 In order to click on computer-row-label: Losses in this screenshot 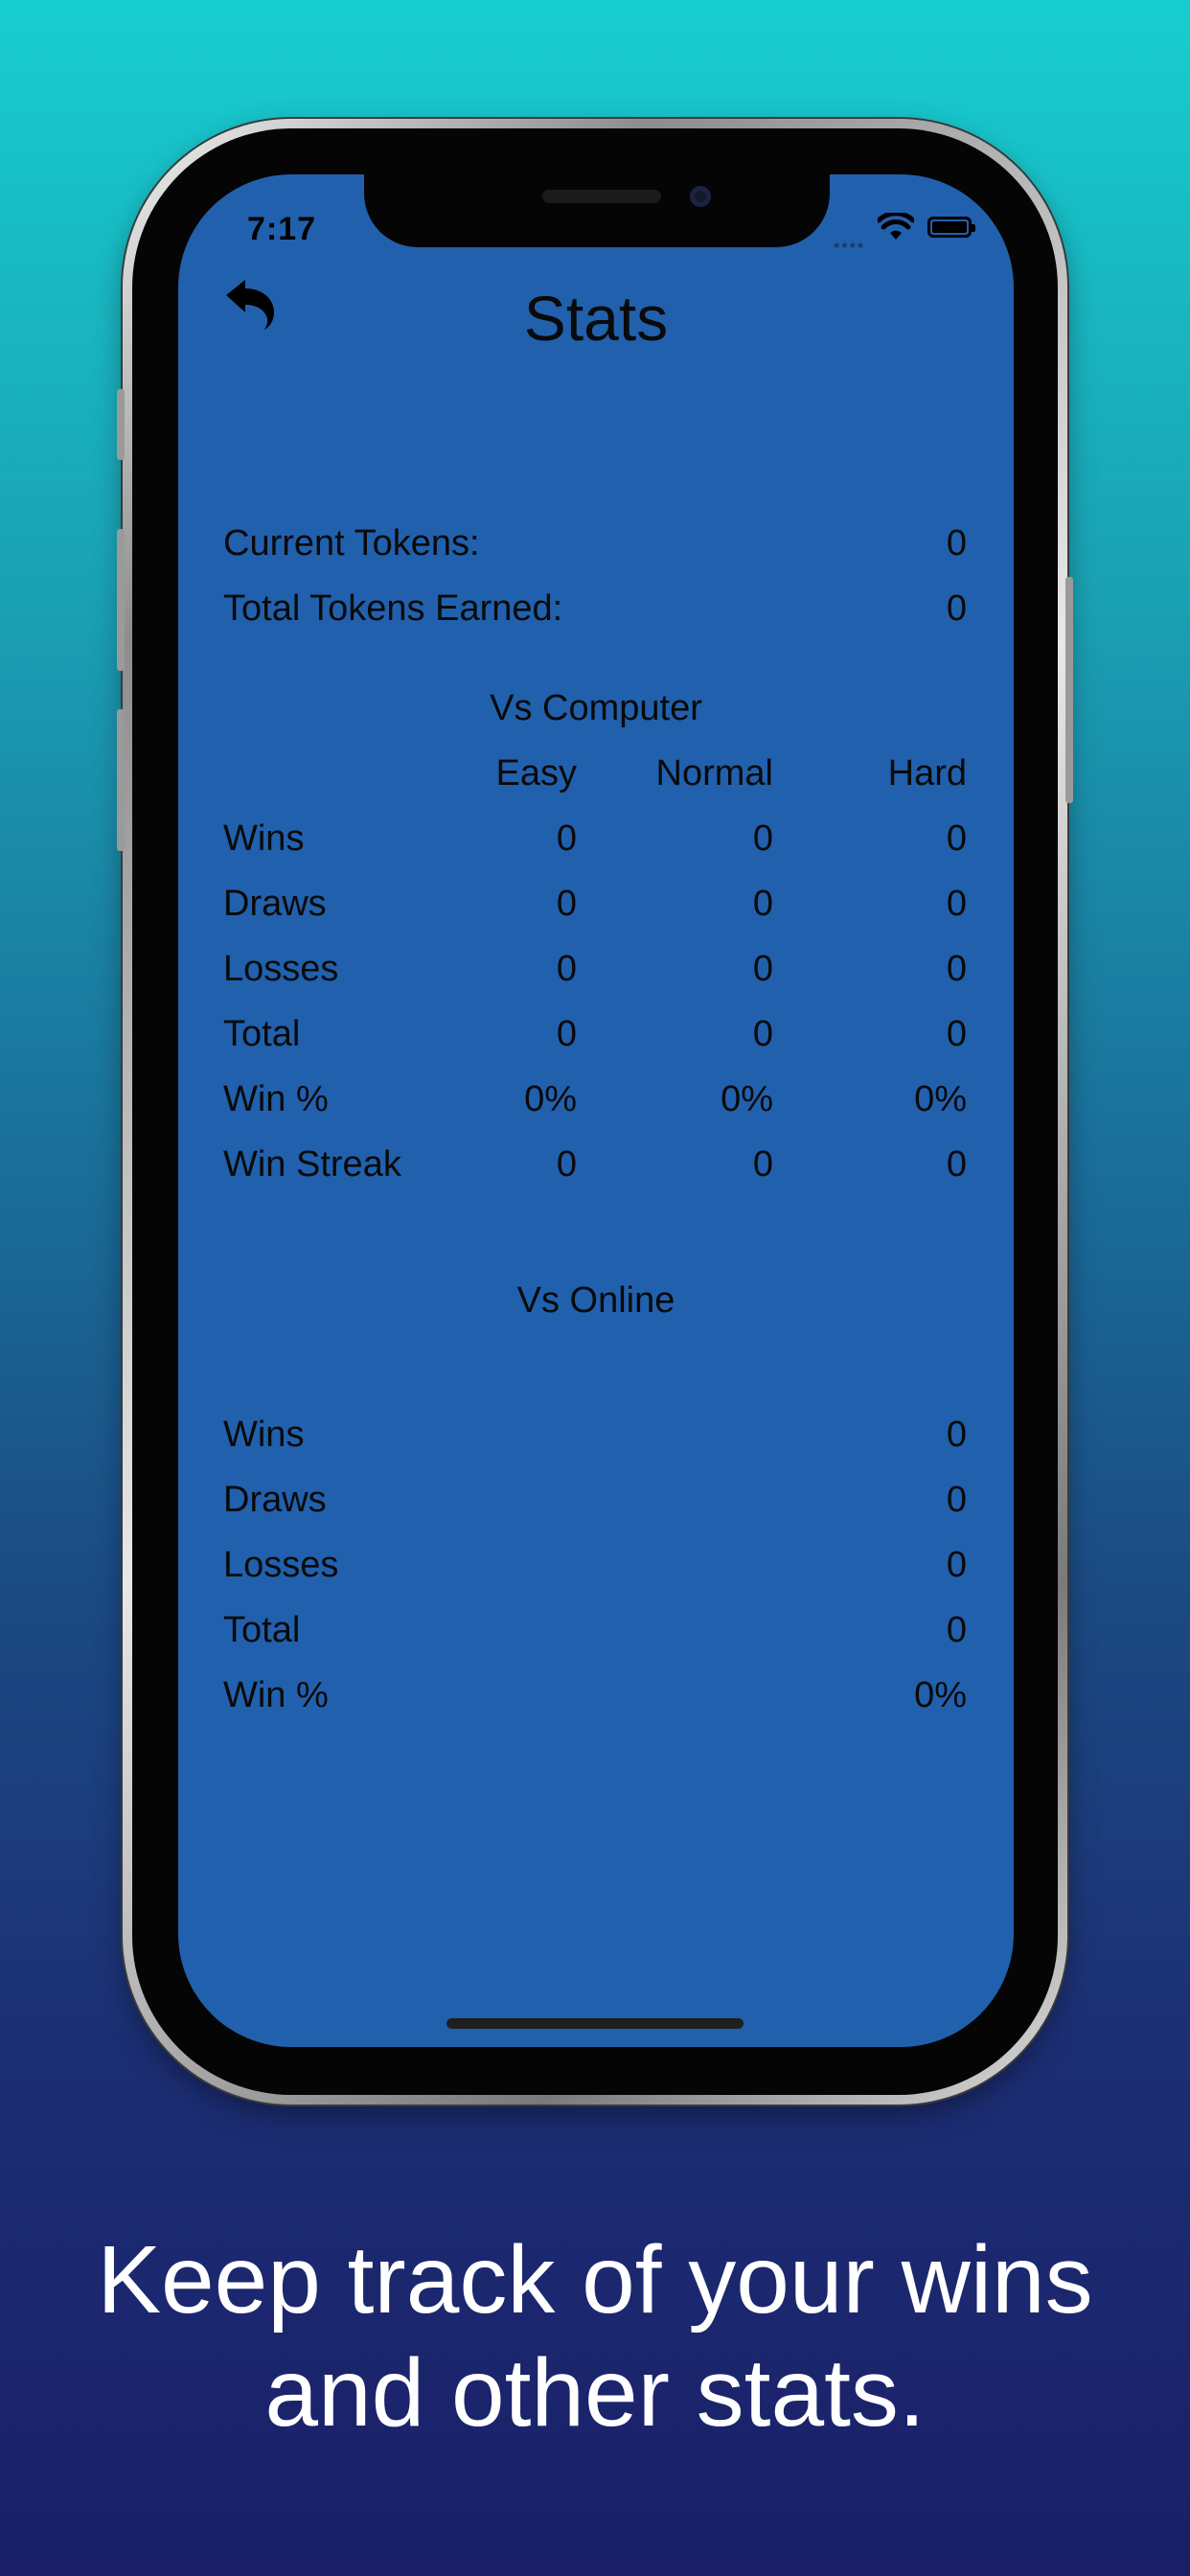, I will do `click(281, 969)`.